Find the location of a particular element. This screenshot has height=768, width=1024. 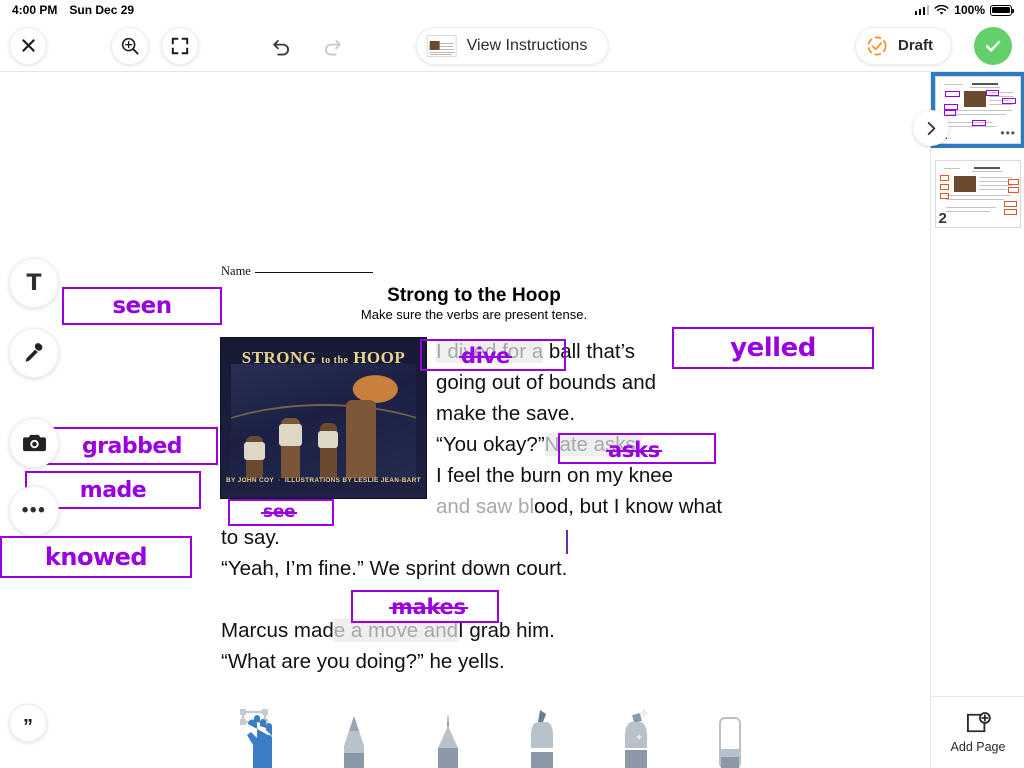

redo-button is located at coordinates (332, 46).